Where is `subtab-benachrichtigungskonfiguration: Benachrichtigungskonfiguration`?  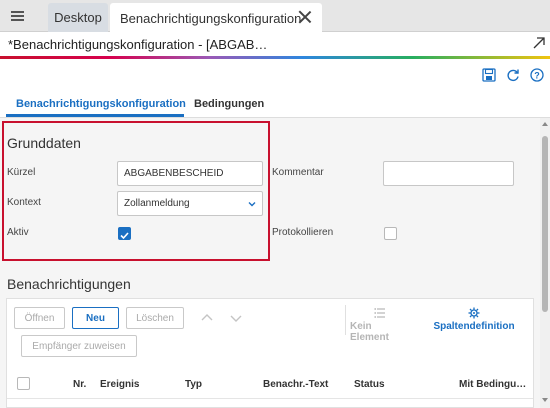
subtab-benachrichtigungskonfiguration: Benachrichtigungskonfiguration is located at coordinates (101, 104).